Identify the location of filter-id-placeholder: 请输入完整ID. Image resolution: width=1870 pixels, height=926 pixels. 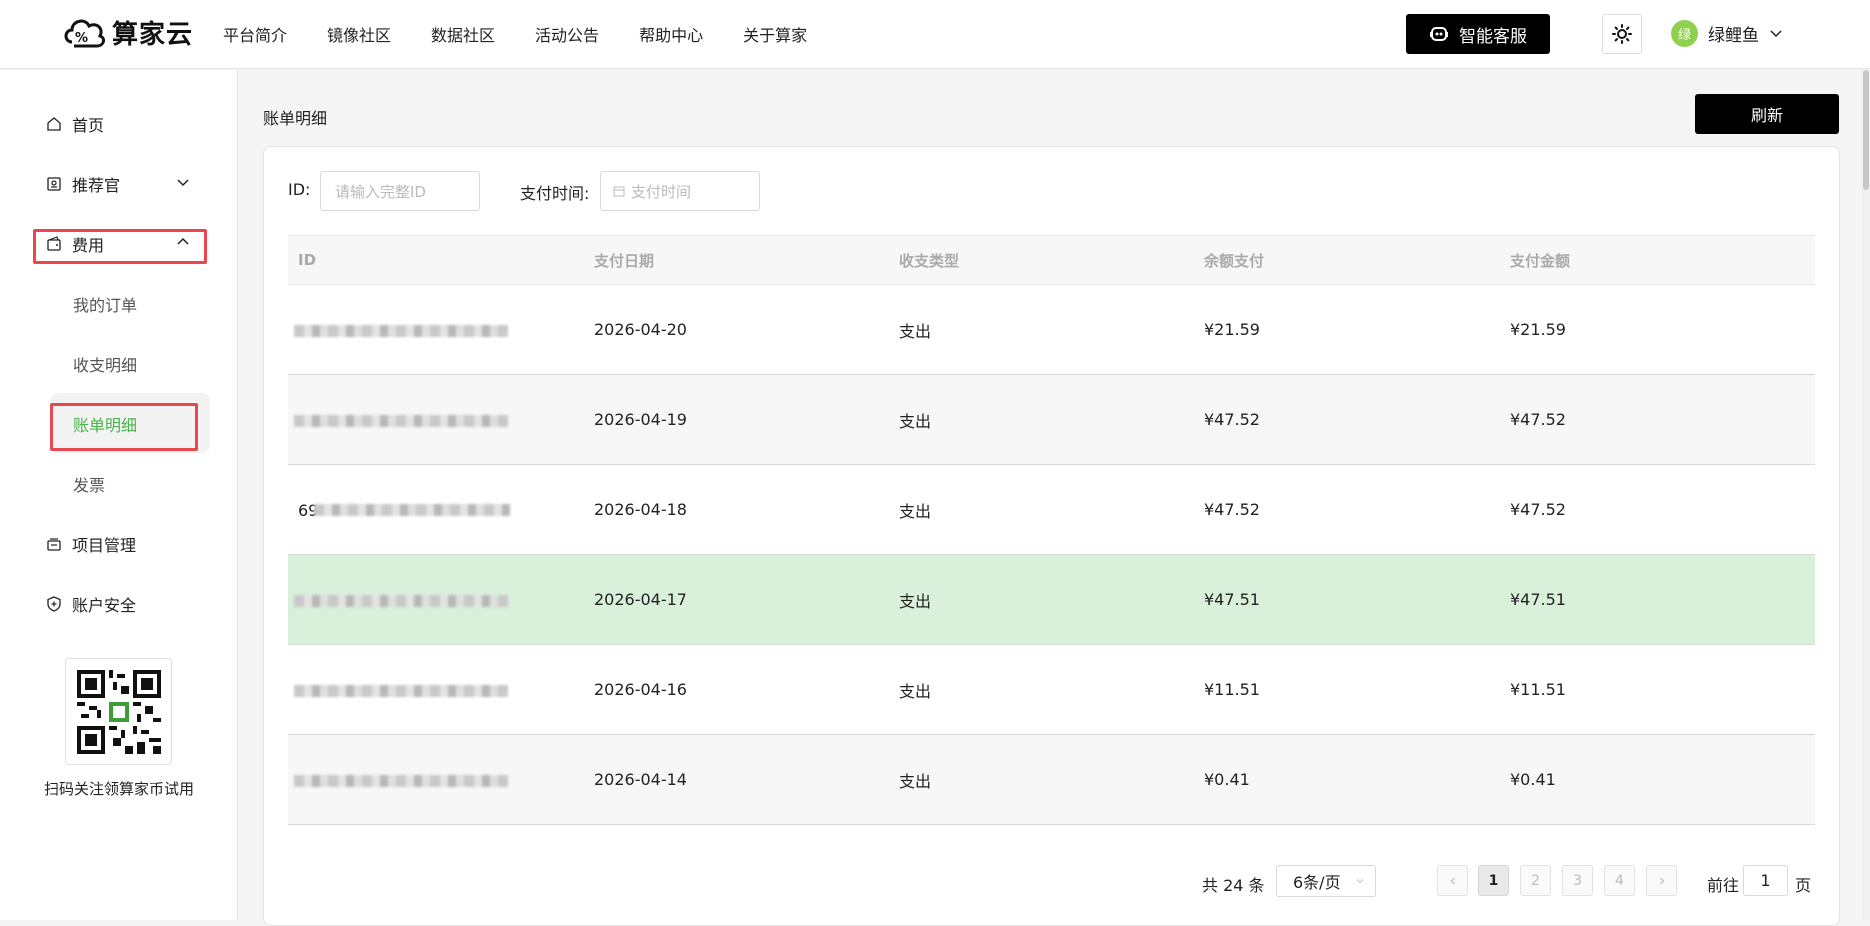
(380, 191).